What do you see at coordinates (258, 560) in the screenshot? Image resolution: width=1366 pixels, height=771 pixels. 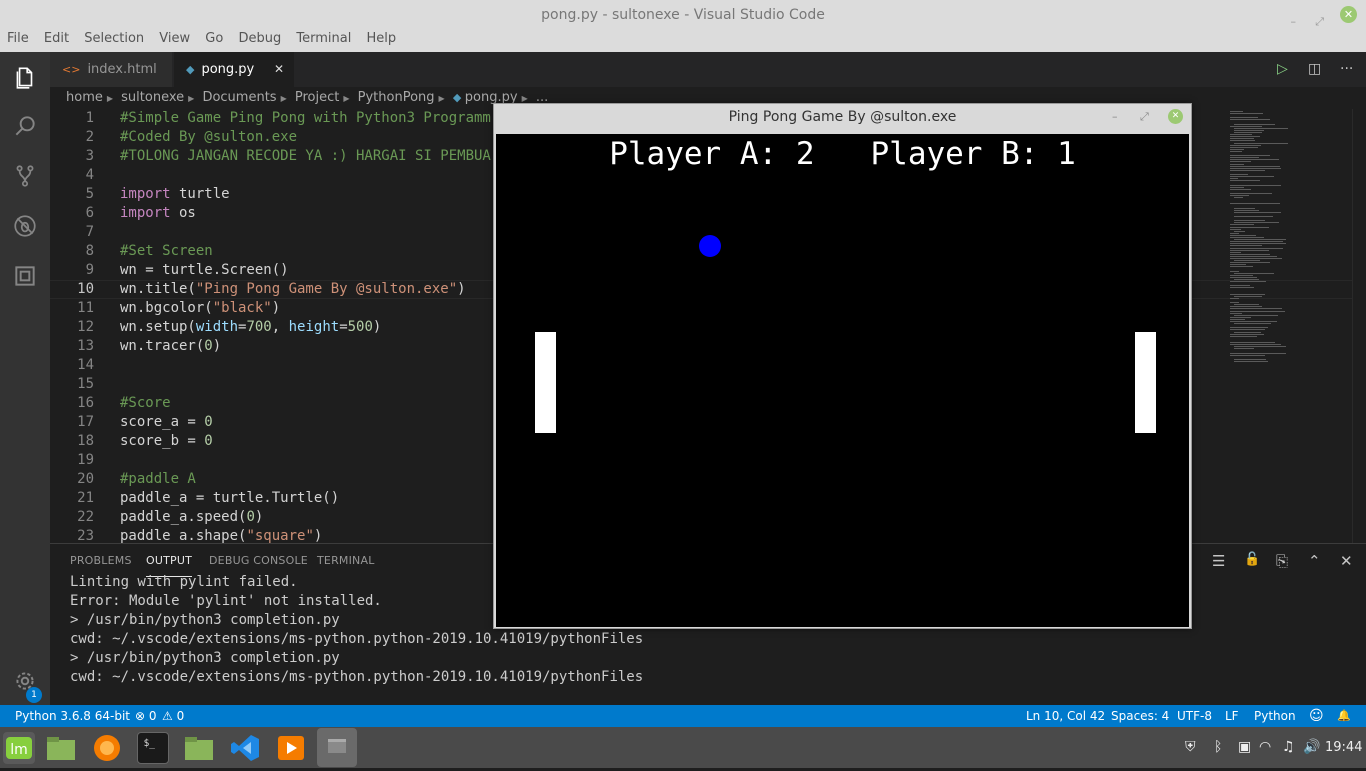 I see `panel-tab-debug-console: DEBUG CONSOLE` at bounding box center [258, 560].